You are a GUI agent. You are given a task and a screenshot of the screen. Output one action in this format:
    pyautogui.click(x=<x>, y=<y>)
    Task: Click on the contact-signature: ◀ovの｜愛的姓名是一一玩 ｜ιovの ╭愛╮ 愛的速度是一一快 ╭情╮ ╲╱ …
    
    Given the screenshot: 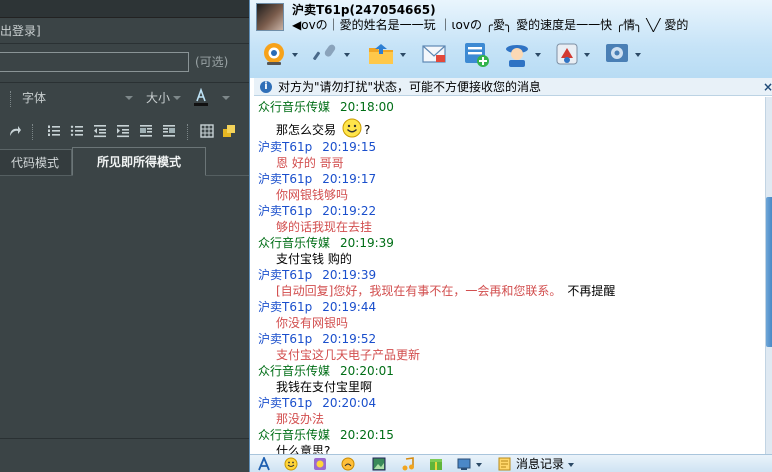 What is the action you would take?
    pyautogui.click(x=490, y=25)
    